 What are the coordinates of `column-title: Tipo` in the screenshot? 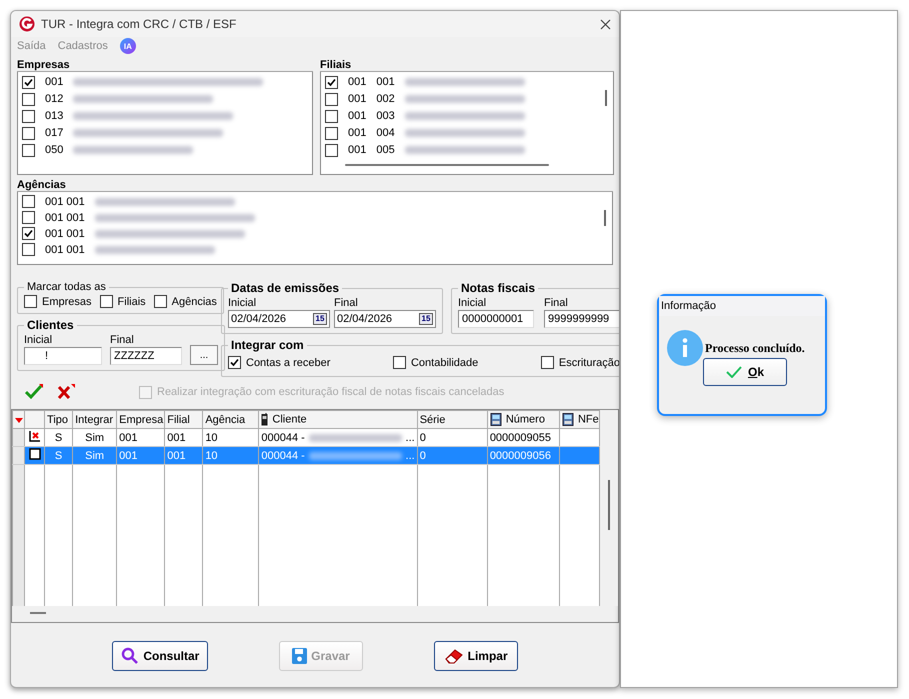 It's located at (57, 420).